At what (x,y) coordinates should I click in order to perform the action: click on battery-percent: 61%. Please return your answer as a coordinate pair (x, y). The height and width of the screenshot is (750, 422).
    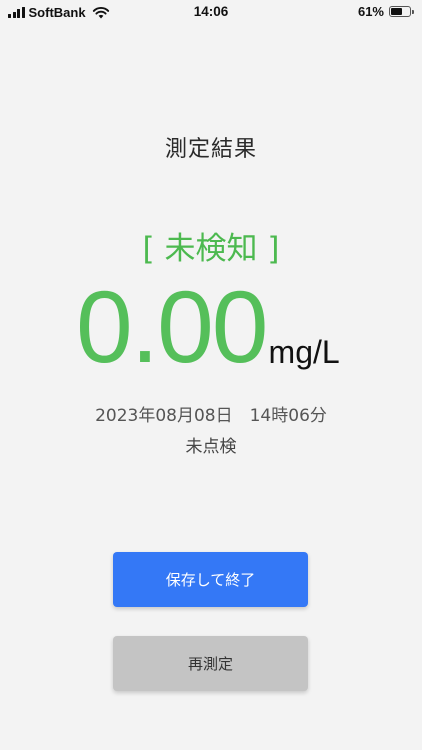
    Looking at the image, I should click on (370, 11).